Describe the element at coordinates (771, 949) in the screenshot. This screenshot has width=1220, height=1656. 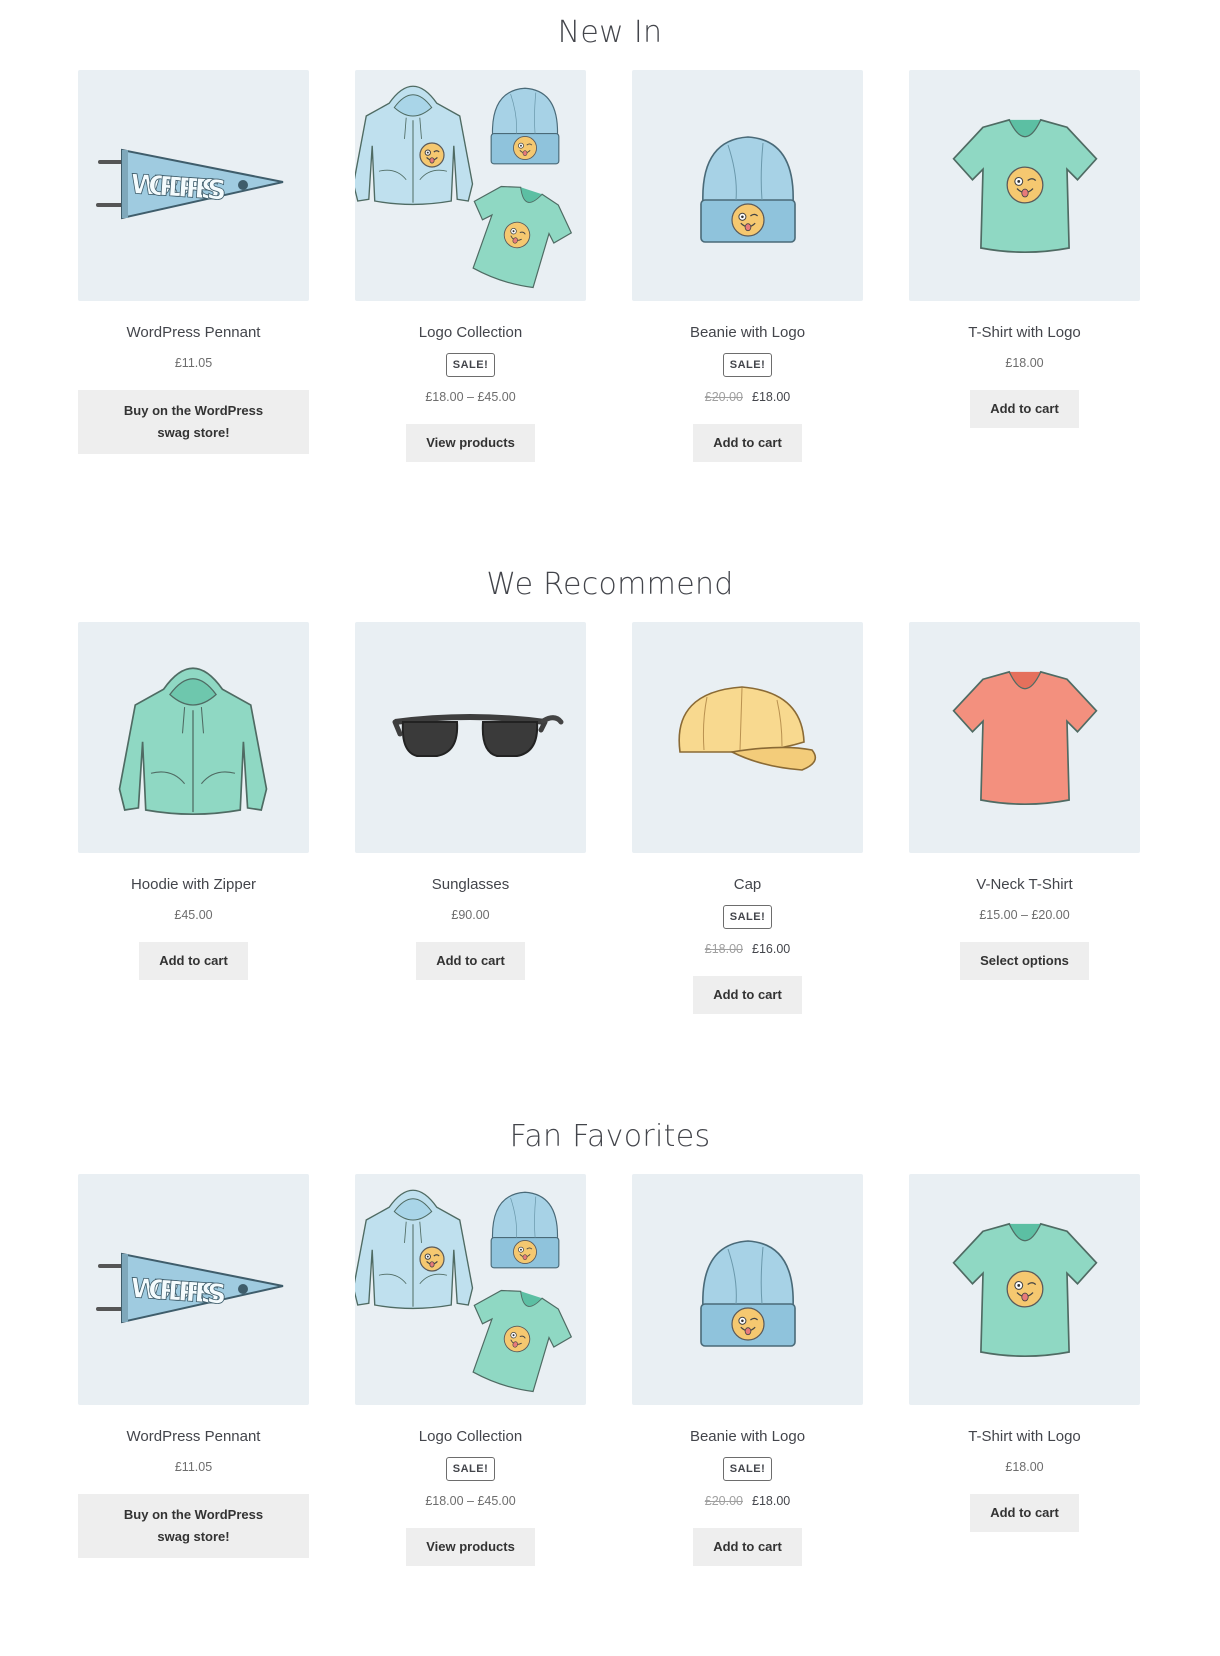
I see `sale-price: £16.00` at that location.